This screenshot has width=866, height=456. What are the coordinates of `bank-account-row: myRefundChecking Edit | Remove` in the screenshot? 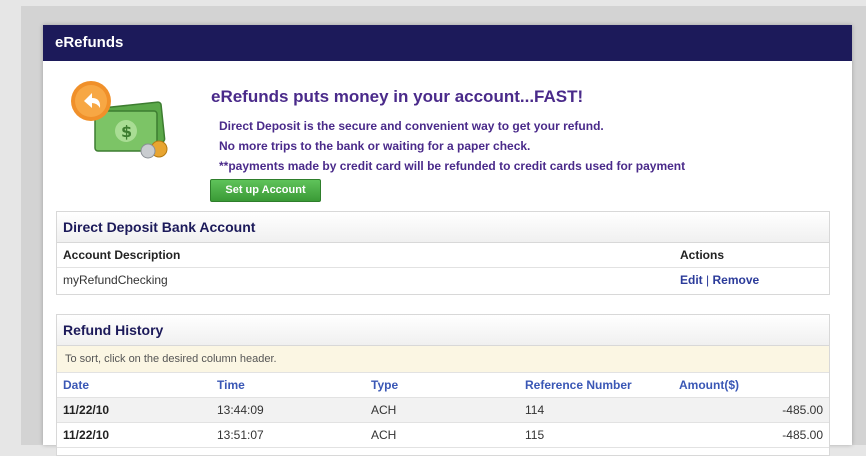 It's located at (443, 281).